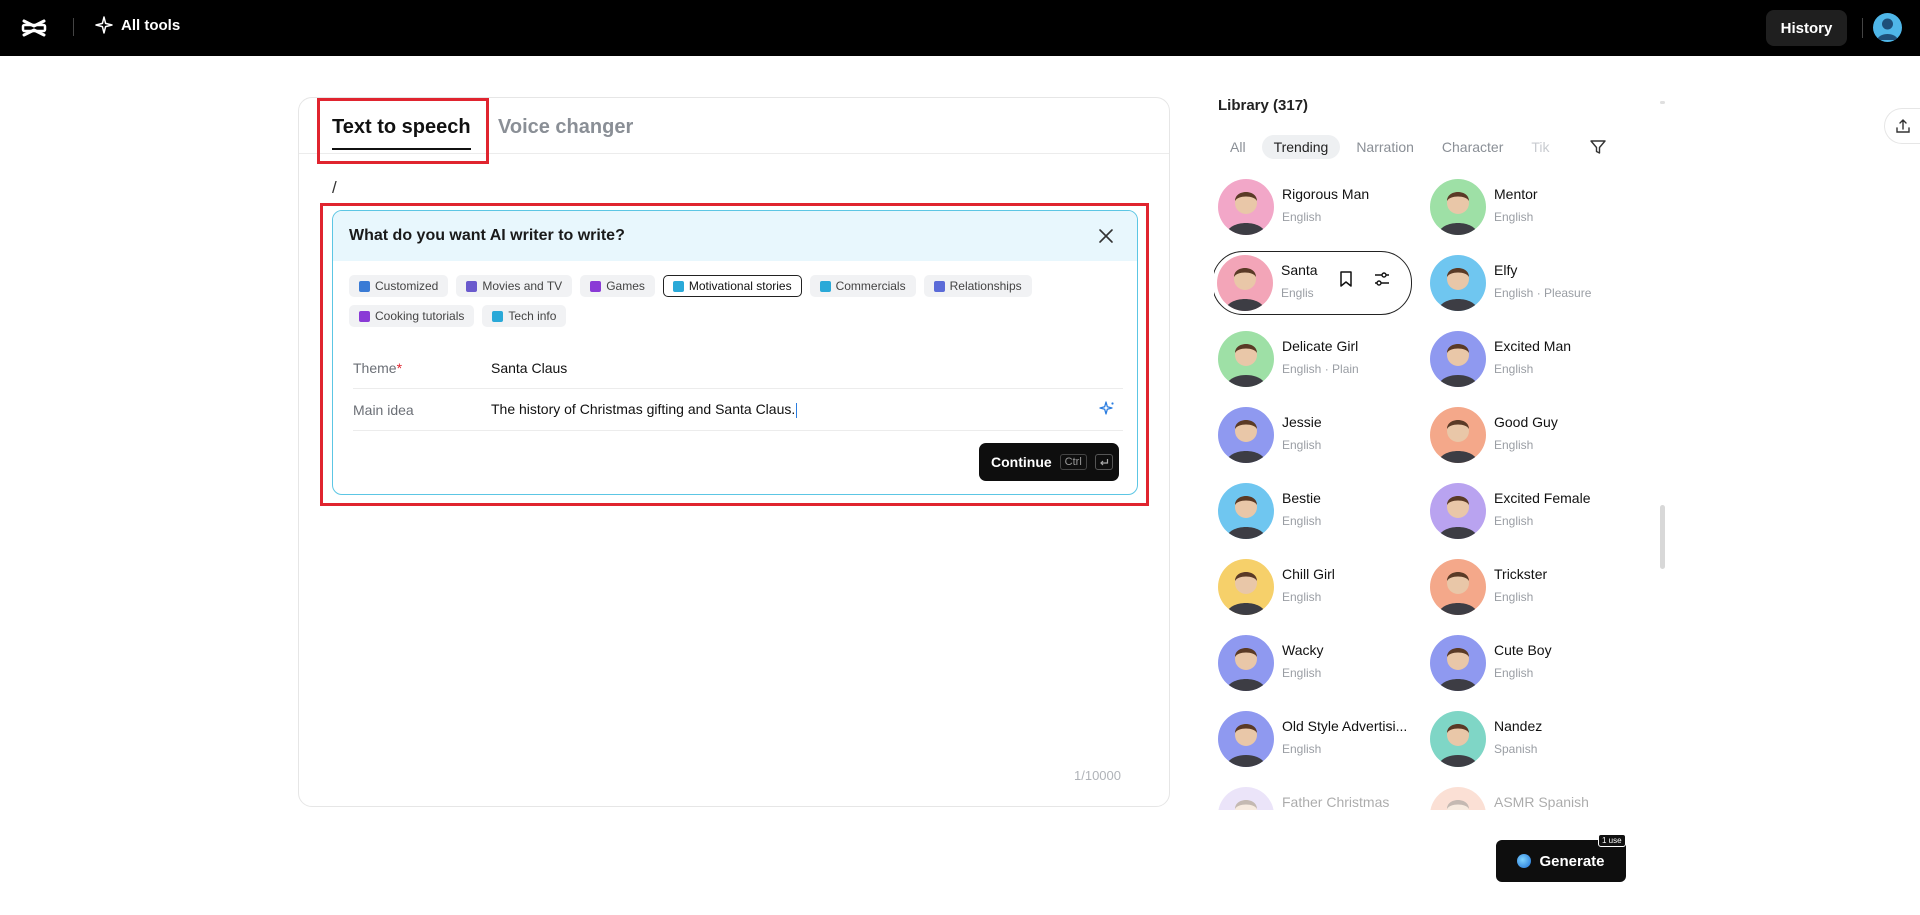 Image resolution: width=1920 pixels, height=915 pixels. What do you see at coordinates (1382, 279) in the screenshot?
I see `adjust-settings-icon` at bounding box center [1382, 279].